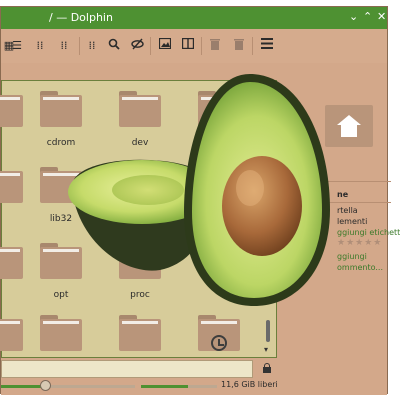 The height and width of the screenshot is (400, 400). Describe the element at coordinates (267, 46) in the screenshot. I see `hamburger-menu-icon` at that location.